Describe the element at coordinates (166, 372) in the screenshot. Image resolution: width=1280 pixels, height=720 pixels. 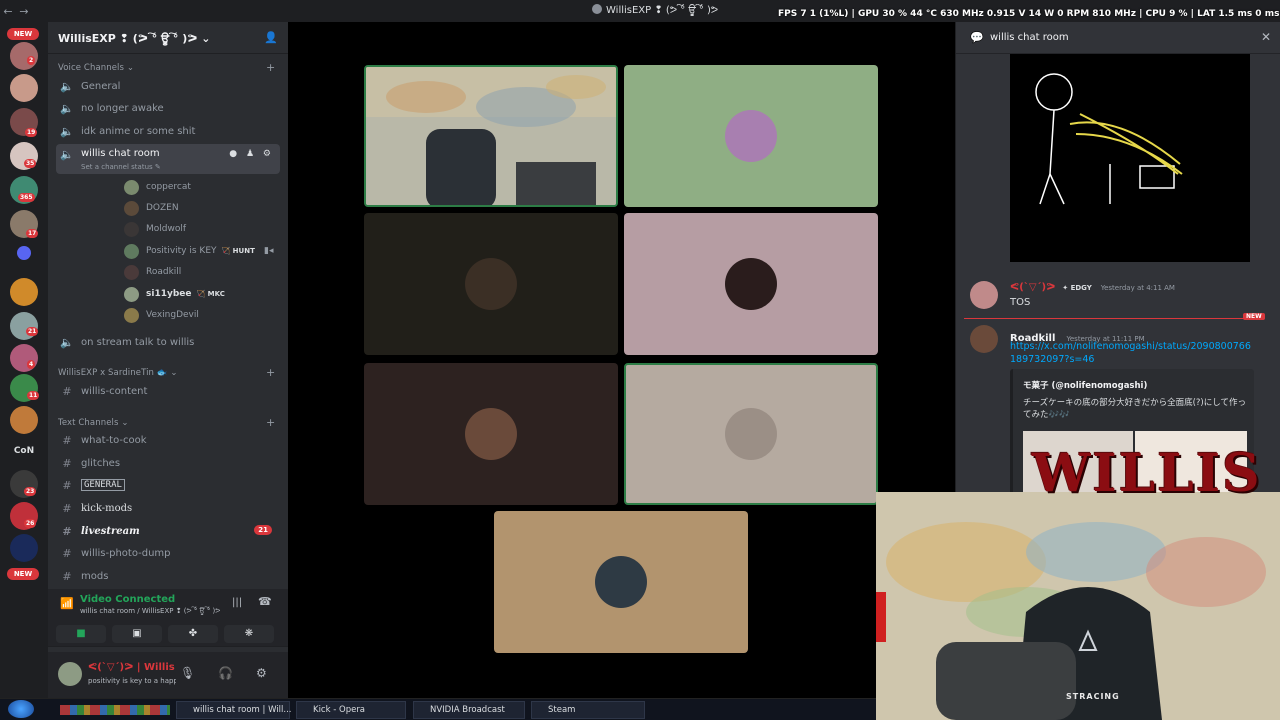
I see `collab-category: WillisEXP x SardineTin 🐟 ⌄ +` at that location.